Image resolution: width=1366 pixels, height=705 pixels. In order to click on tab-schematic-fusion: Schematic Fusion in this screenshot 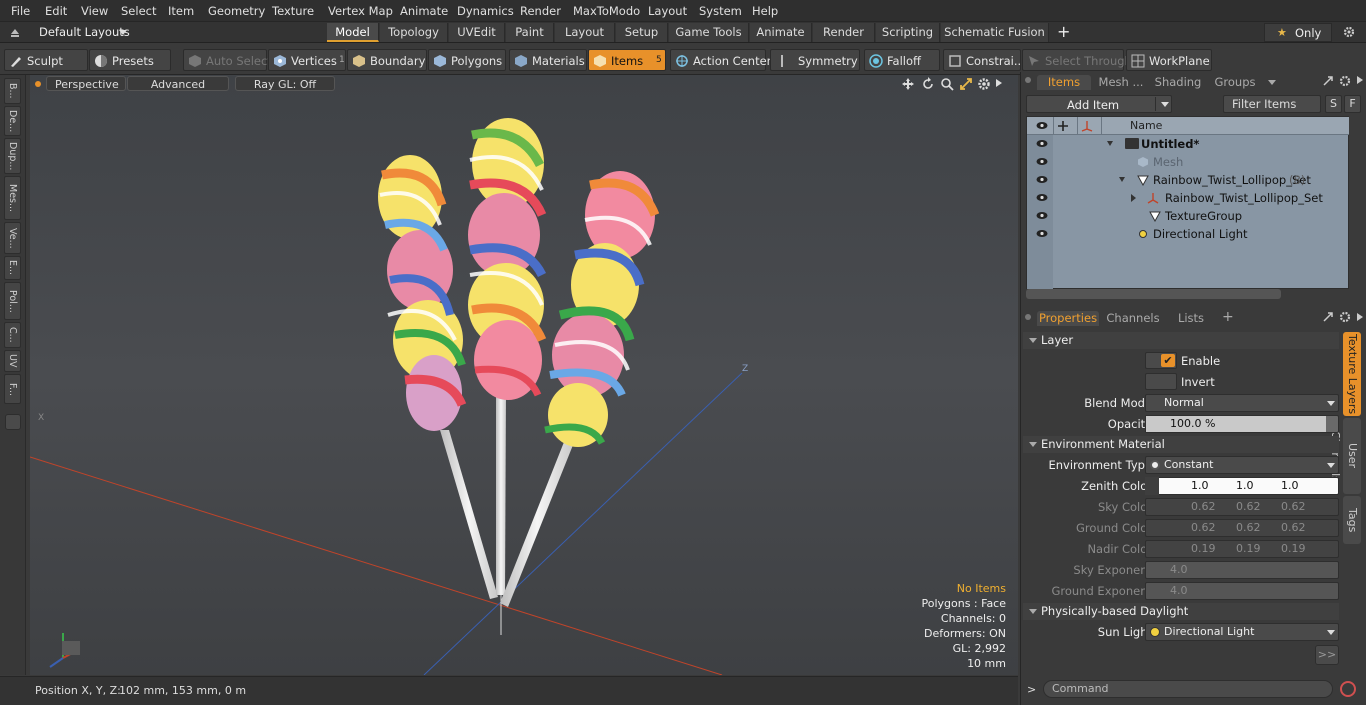, I will do `click(995, 32)`.